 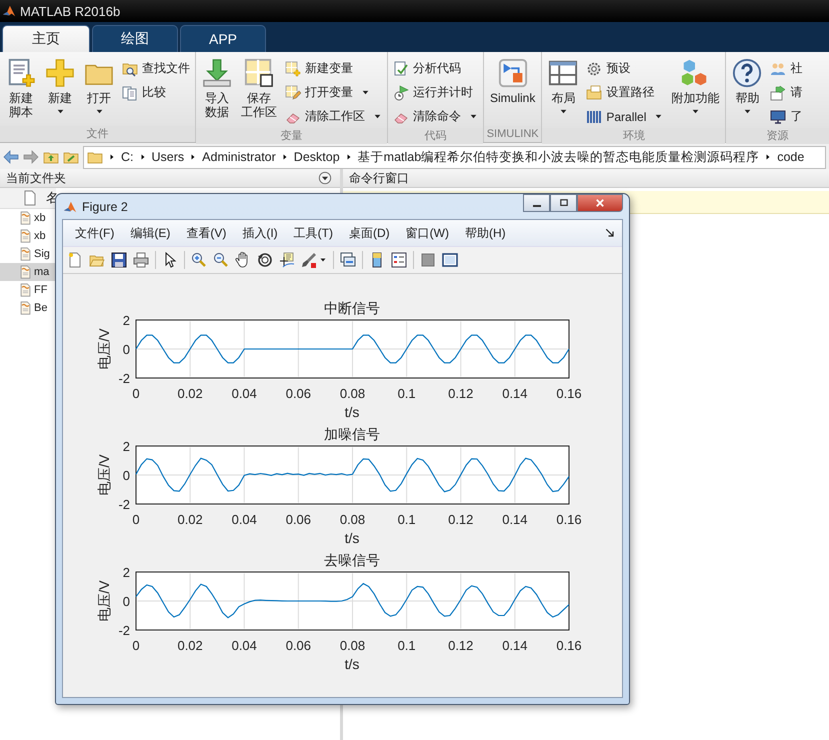 What do you see at coordinates (435, 136) in the screenshot?
I see `section-label: 代码` at bounding box center [435, 136].